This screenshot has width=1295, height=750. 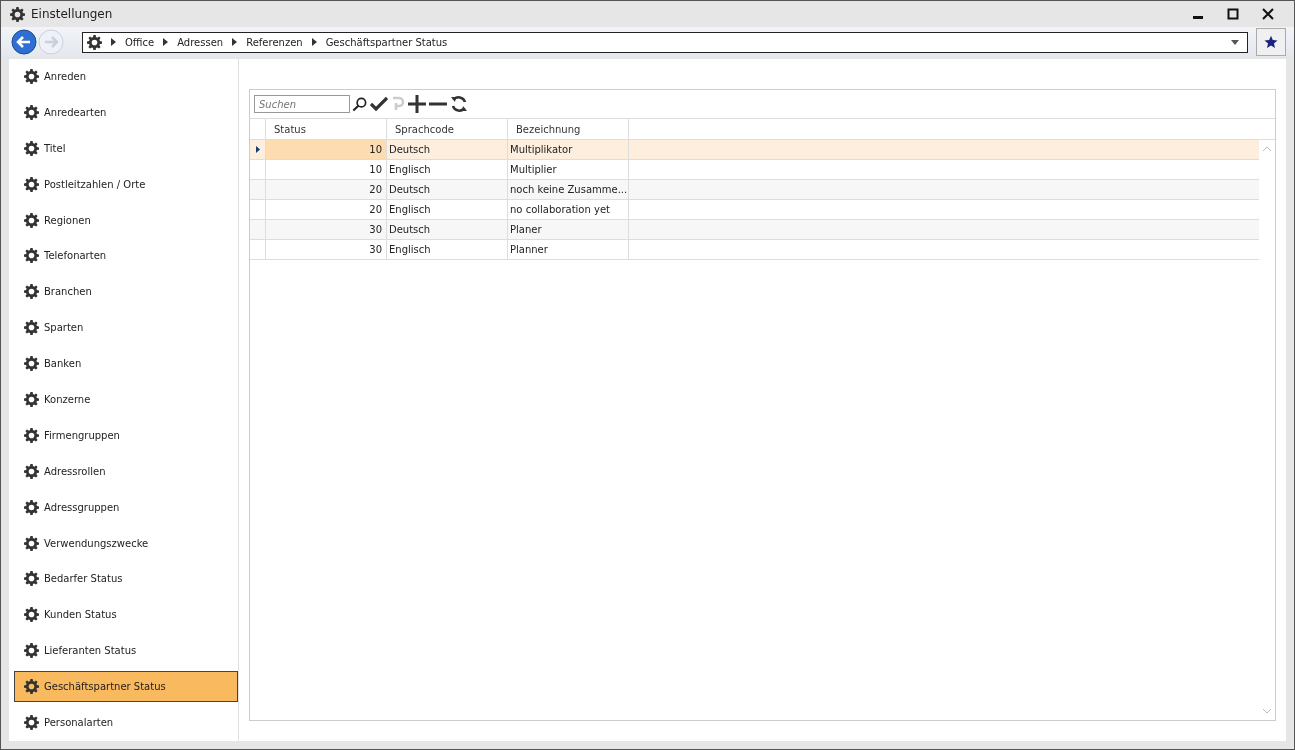 I want to click on column-header: Bezeichnung, so click(x=568, y=129).